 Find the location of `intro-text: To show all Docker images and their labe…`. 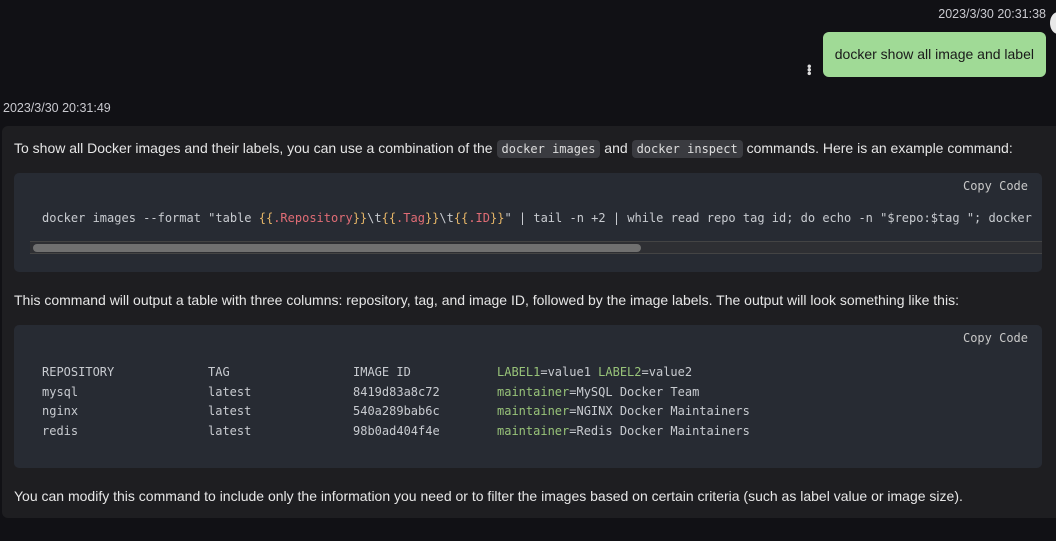

intro-text: To show all Docker images and their labe… is located at coordinates (255, 148).